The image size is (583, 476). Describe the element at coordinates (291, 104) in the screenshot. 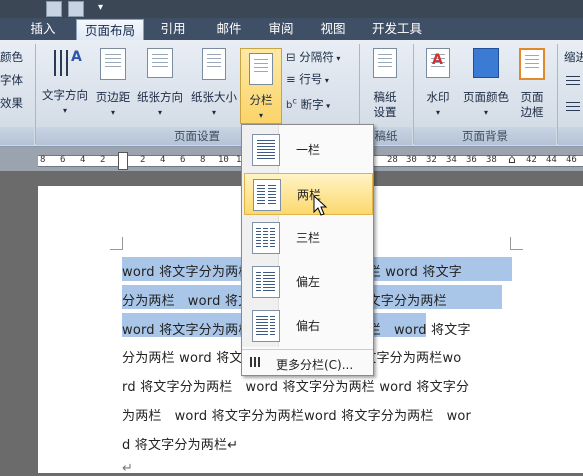

I see `hyphenation-icon: bc` at that location.